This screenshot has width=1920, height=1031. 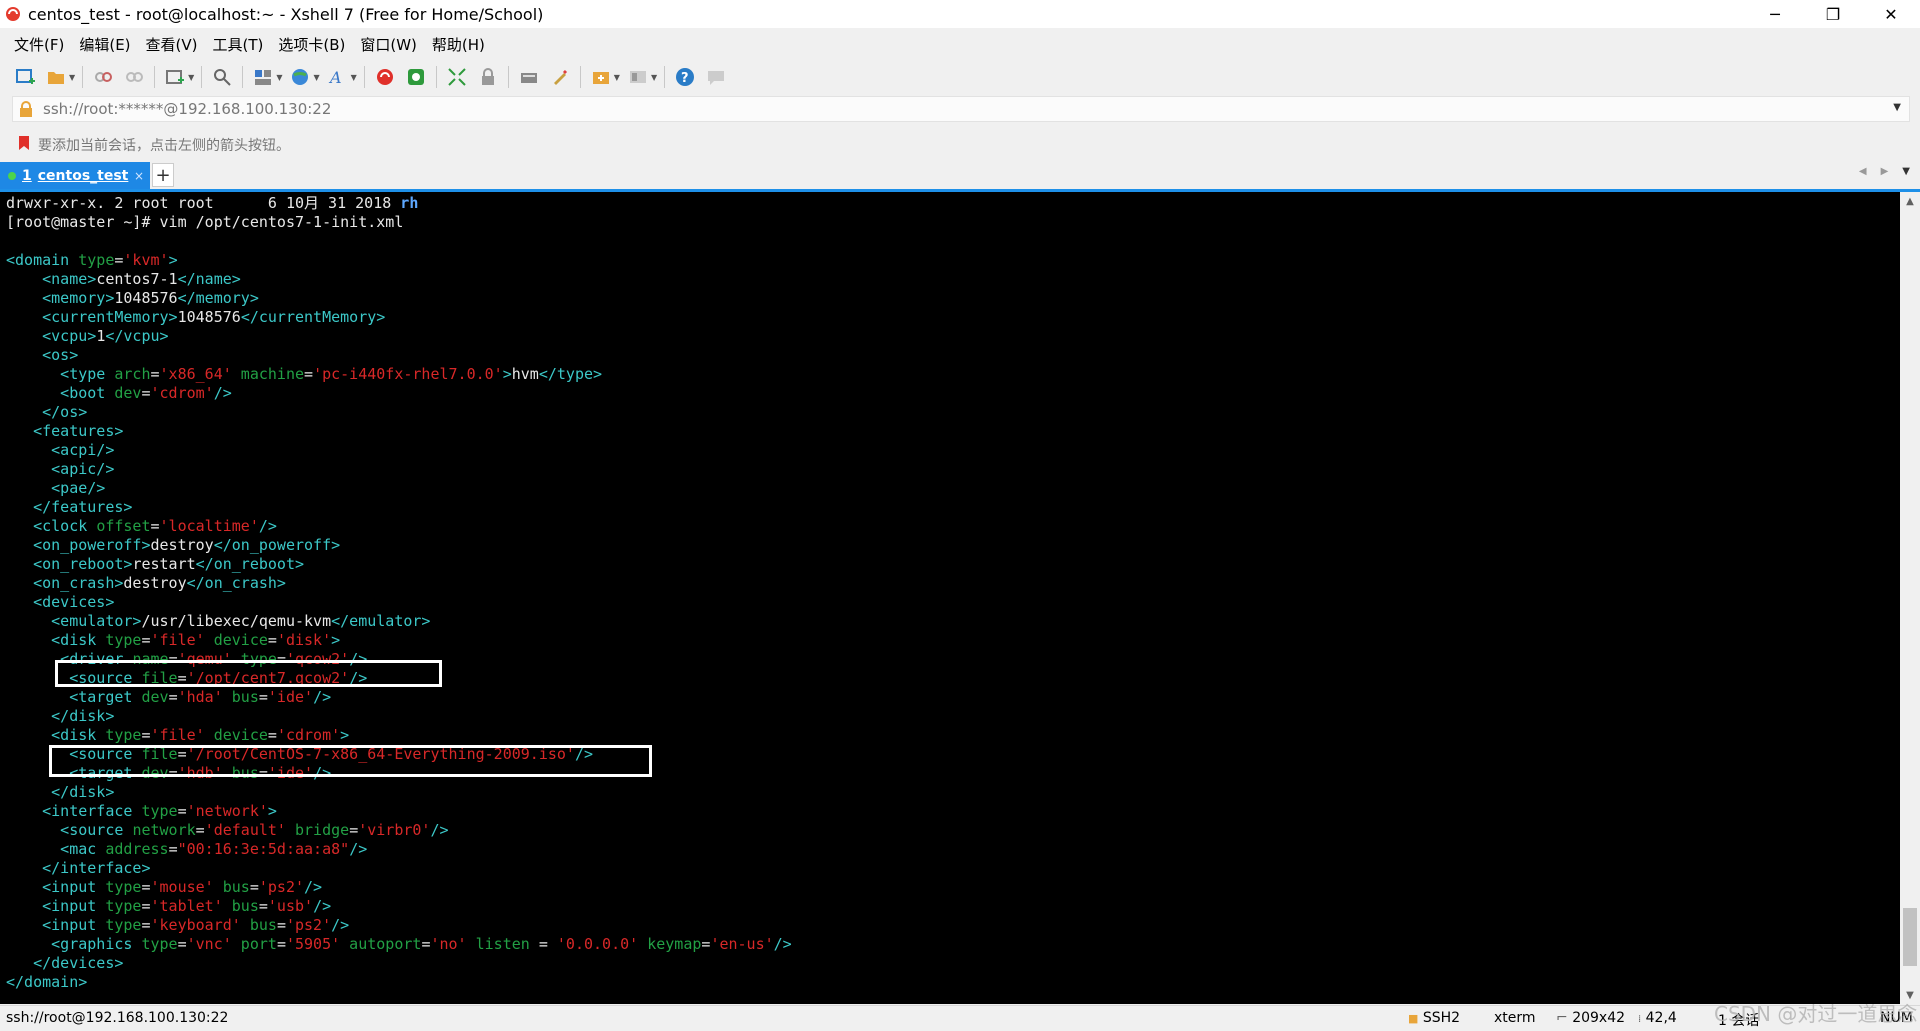 I want to click on terminal-line: </interface>, so click(x=78, y=868).